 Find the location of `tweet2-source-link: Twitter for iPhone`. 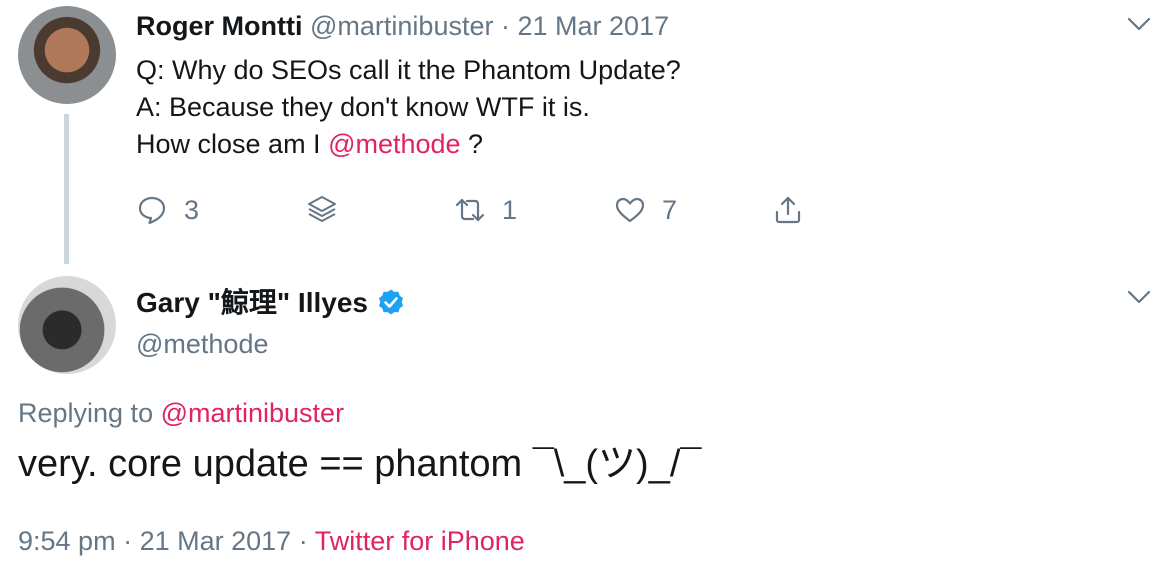

tweet2-source-link: Twitter for iPhone is located at coordinates (420, 541).